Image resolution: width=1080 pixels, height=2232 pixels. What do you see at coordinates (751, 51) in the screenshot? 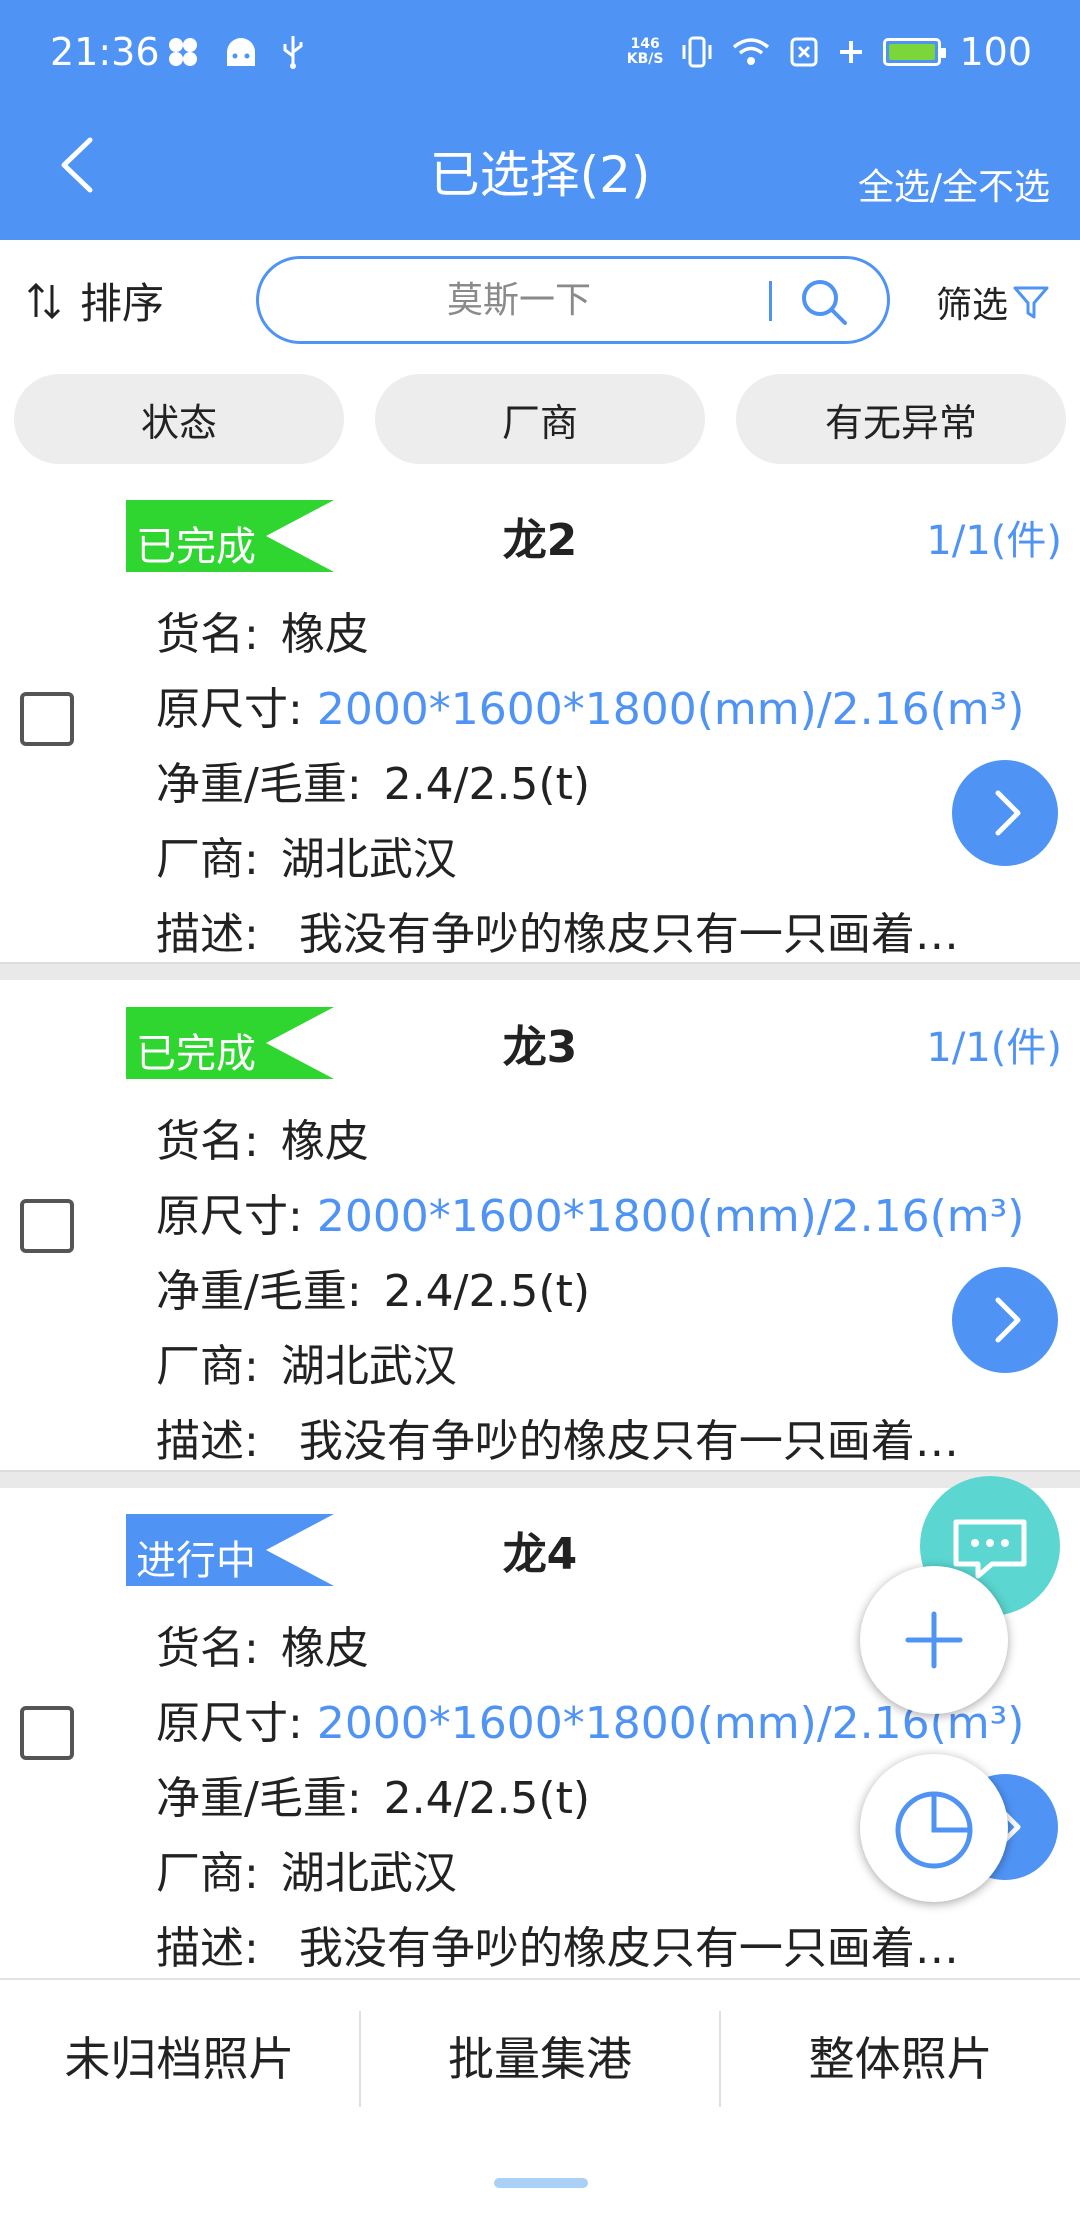
I see `wifi-icon` at bounding box center [751, 51].